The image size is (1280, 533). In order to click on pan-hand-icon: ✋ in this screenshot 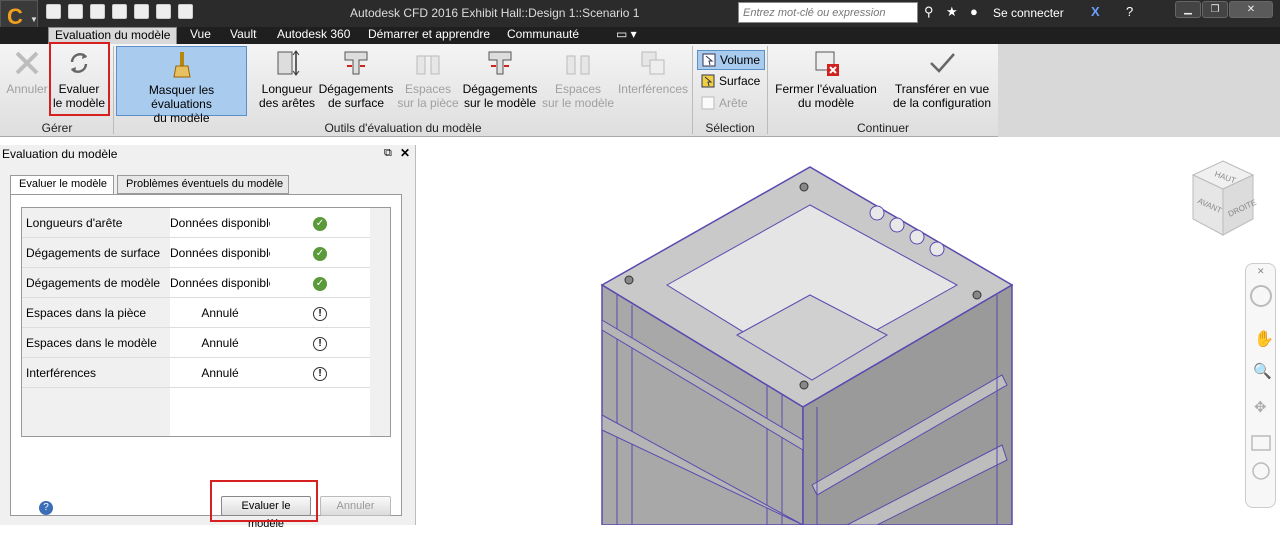, I will do `click(1264, 338)`.